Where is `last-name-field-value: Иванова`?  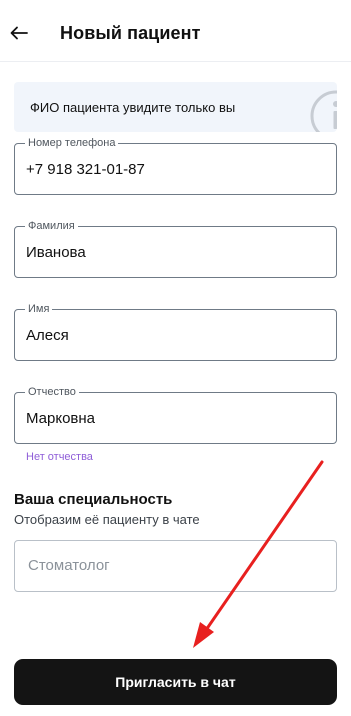 last-name-field-value: Иванова is located at coordinates (56, 252).